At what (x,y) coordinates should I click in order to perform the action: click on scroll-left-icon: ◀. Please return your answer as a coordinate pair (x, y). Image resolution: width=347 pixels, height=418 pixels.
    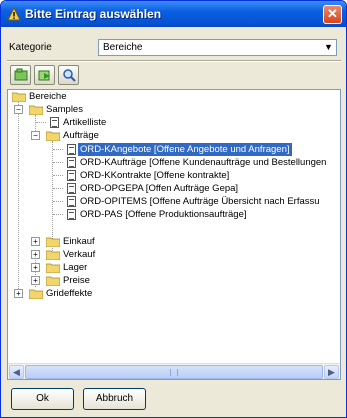
    Looking at the image, I should click on (16, 372).